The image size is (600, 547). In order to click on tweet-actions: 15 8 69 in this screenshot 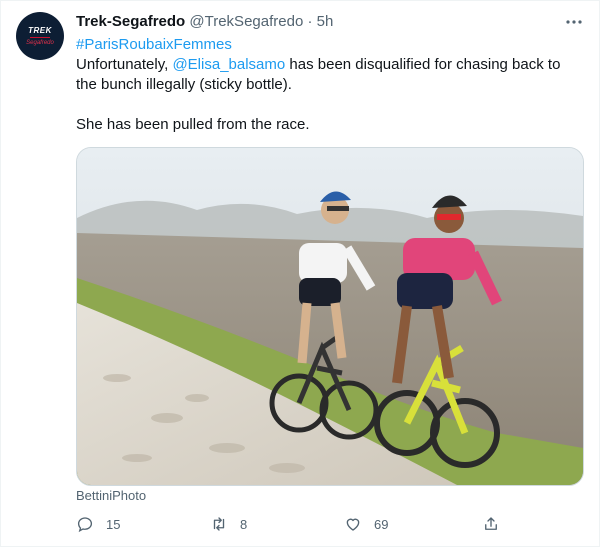, I will do `click(291, 524)`.